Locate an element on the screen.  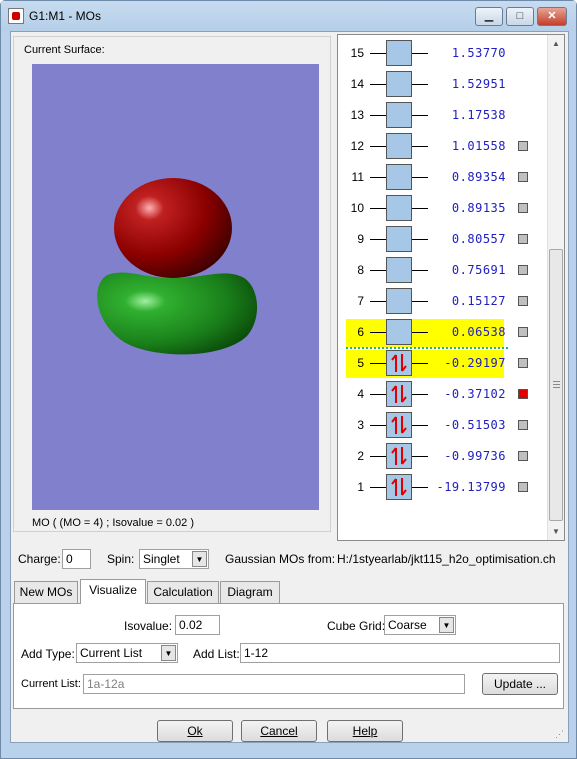
mo-row: 7 0.15127 is located at coordinates (443, 301).